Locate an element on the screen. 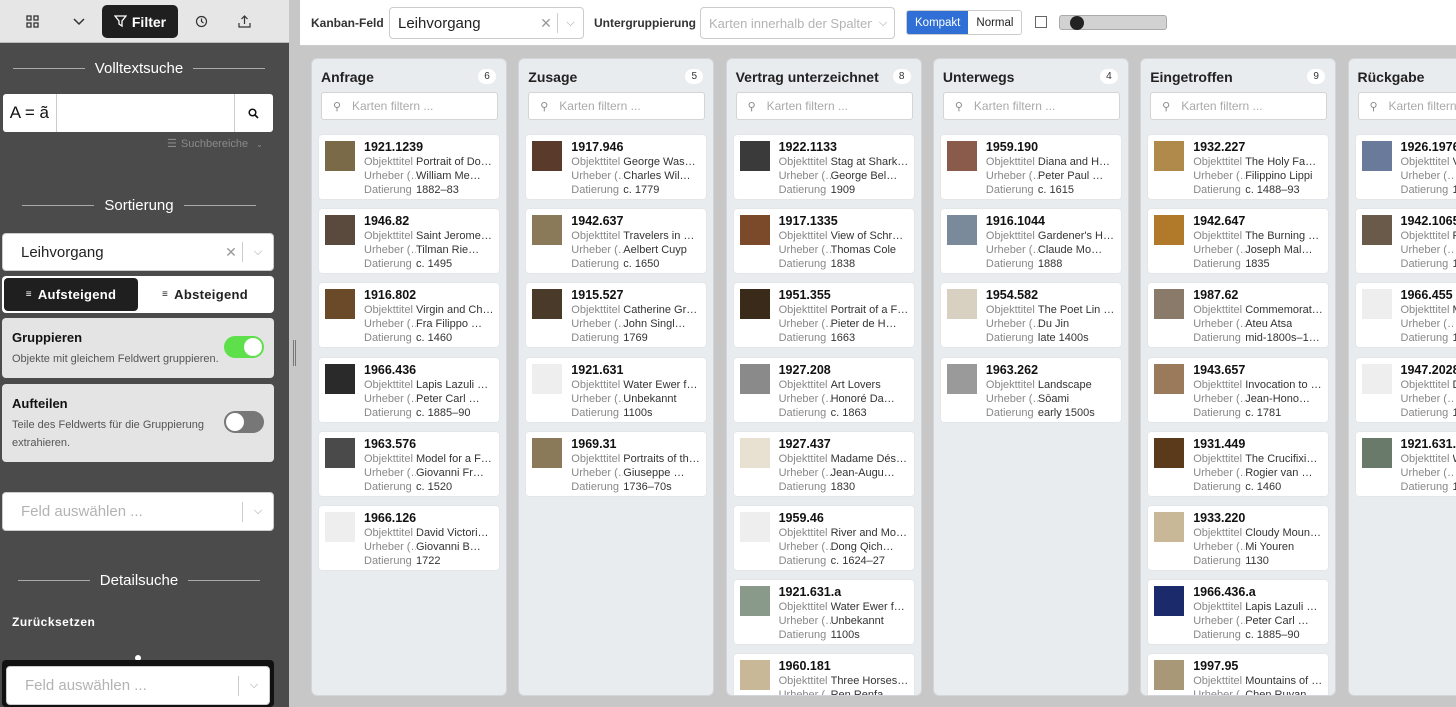 The image size is (1456, 707). normal-button: Normal is located at coordinates (994, 22).